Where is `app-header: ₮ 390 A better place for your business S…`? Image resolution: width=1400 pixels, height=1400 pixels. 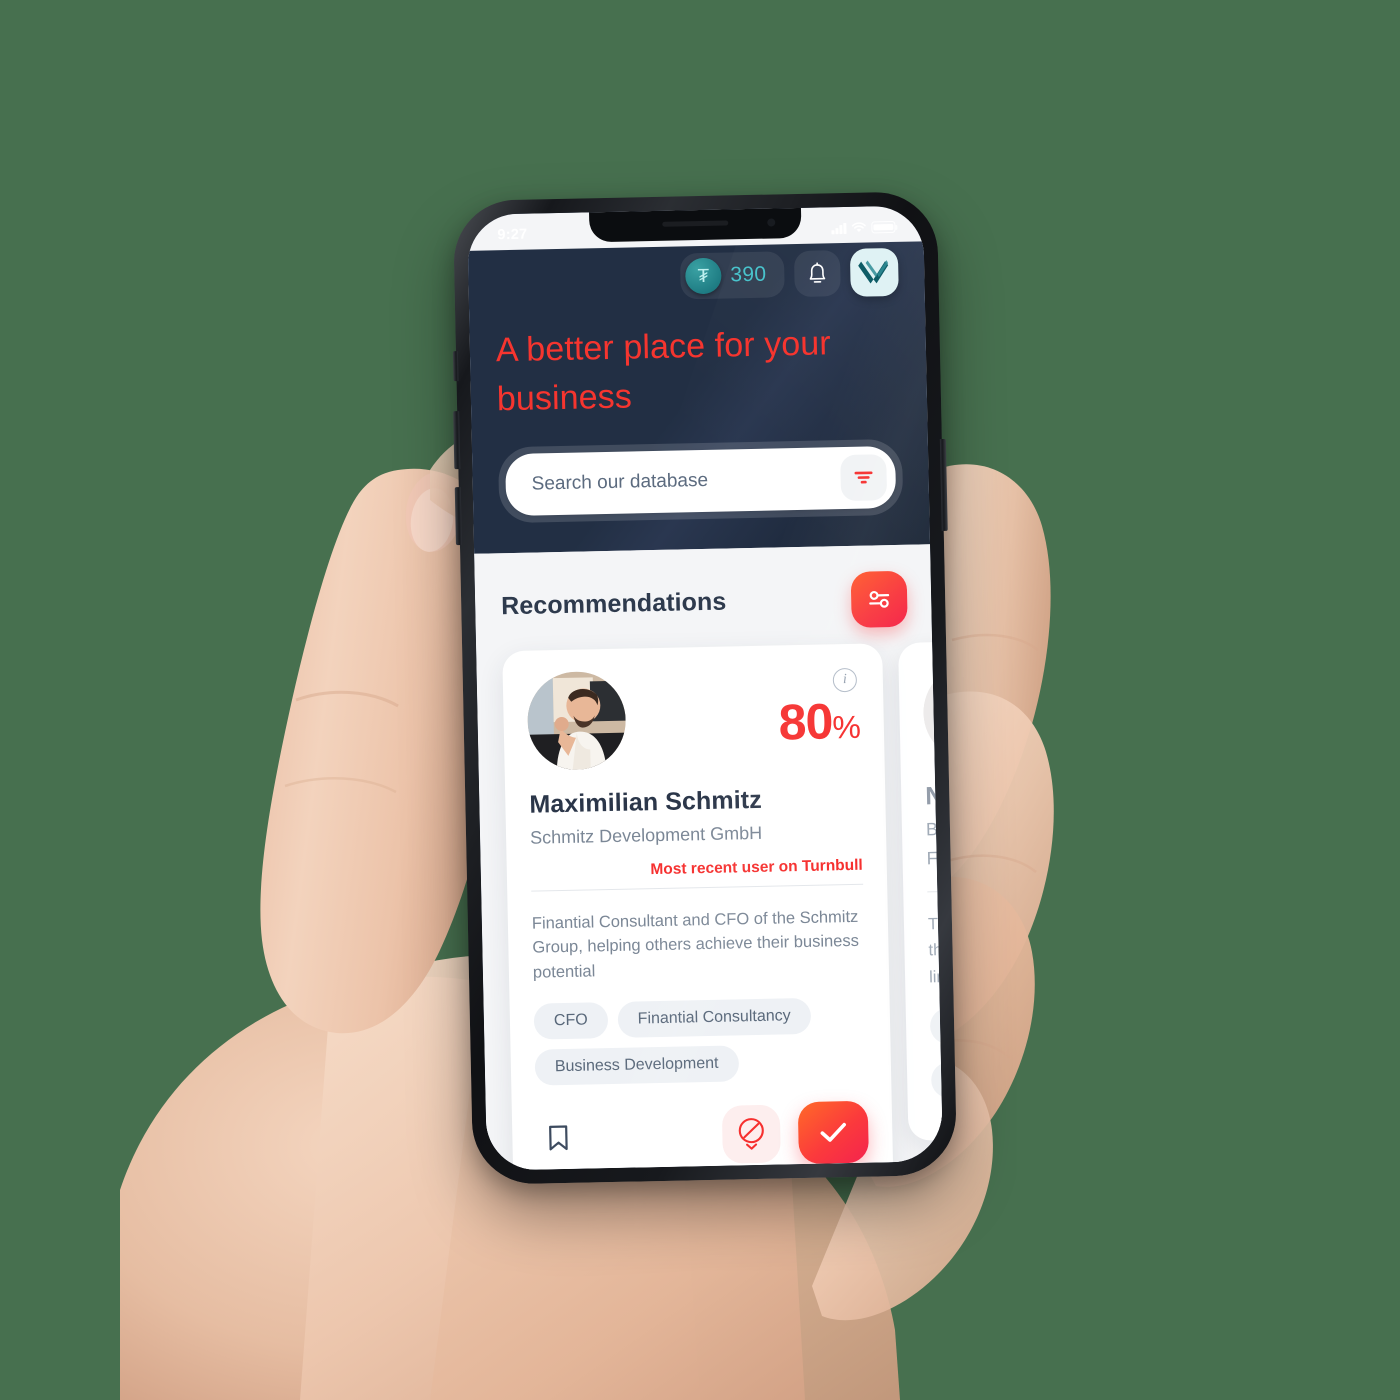 app-header: ₮ 390 A better place for your business S… is located at coordinates (699, 397).